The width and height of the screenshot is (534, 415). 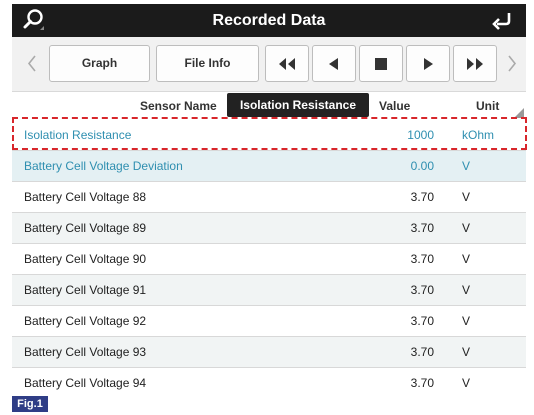 What do you see at coordinates (422, 166) in the screenshot?
I see `sensor-value: 0.00` at bounding box center [422, 166].